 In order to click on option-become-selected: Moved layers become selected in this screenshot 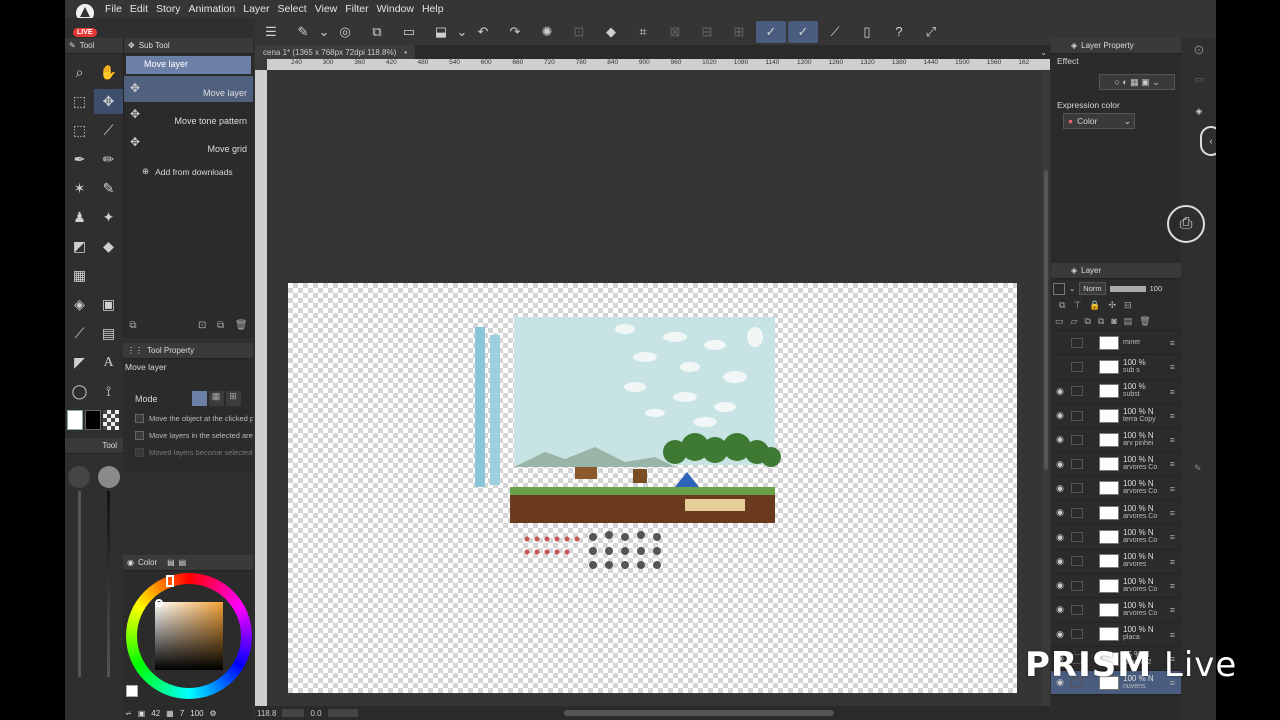, I will do `click(188, 452)`.